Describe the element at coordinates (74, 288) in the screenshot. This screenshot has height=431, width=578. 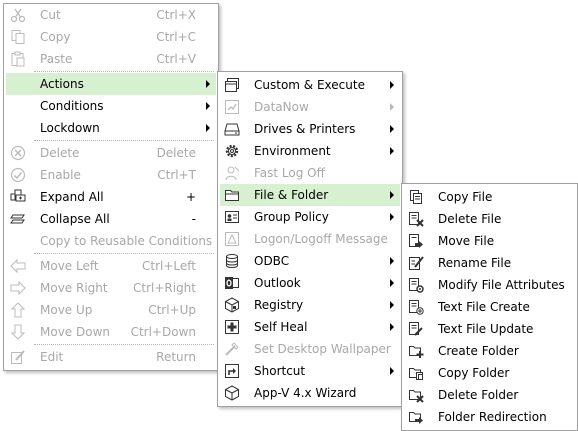
I see `menu-item-label: Move Right` at that location.